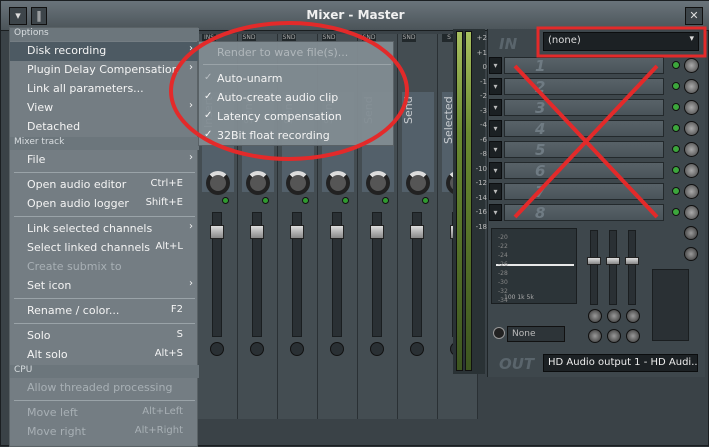  Describe the element at coordinates (289, 91) in the screenshot. I see `annotation-circle` at that location.